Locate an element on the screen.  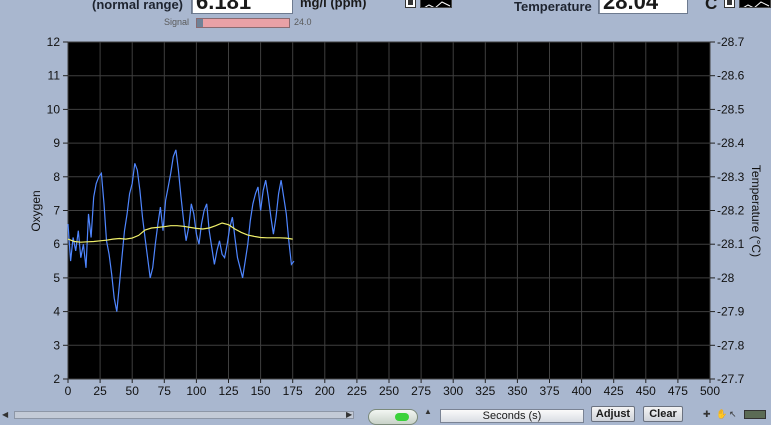
y2-tick-label: -27.7 is located at coordinates (731, 379).